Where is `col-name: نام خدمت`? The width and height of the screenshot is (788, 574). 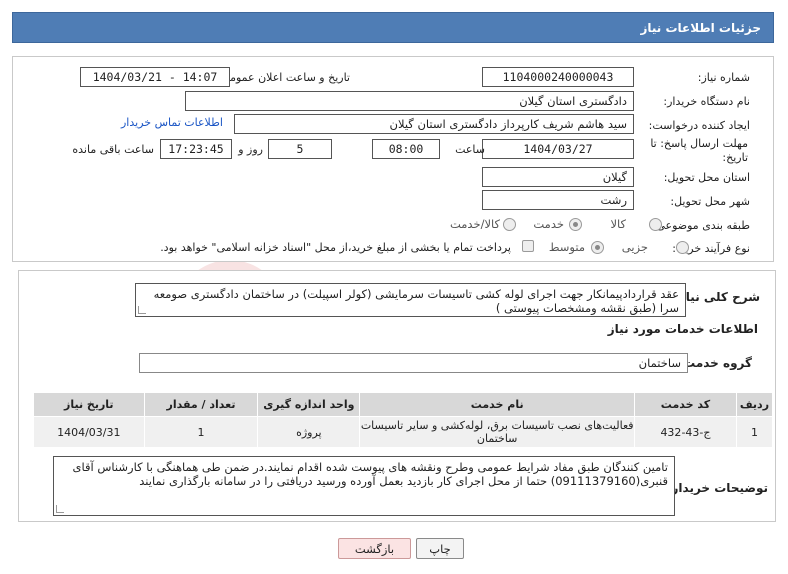 col-name: نام خدمت is located at coordinates (497, 404).